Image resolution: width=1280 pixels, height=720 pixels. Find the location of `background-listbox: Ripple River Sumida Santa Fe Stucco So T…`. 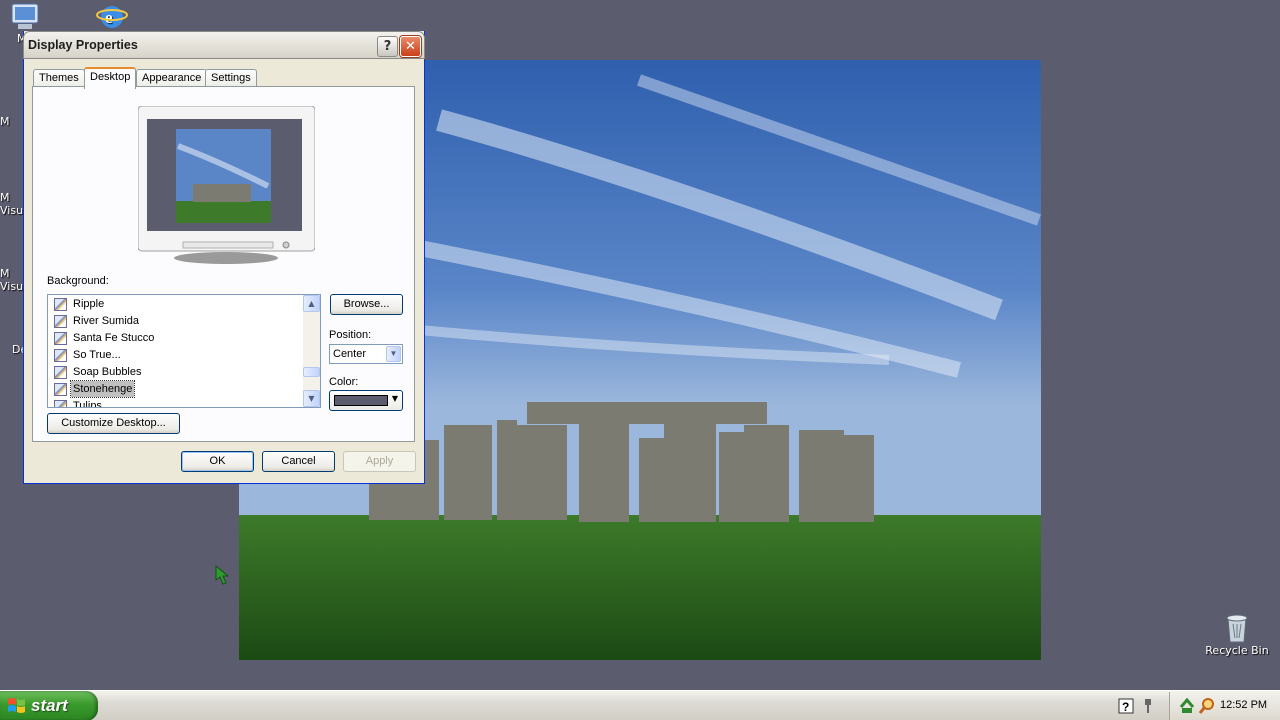

background-listbox: Ripple River Sumida Santa Fe Stucco So T… is located at coordinates (184, 351).